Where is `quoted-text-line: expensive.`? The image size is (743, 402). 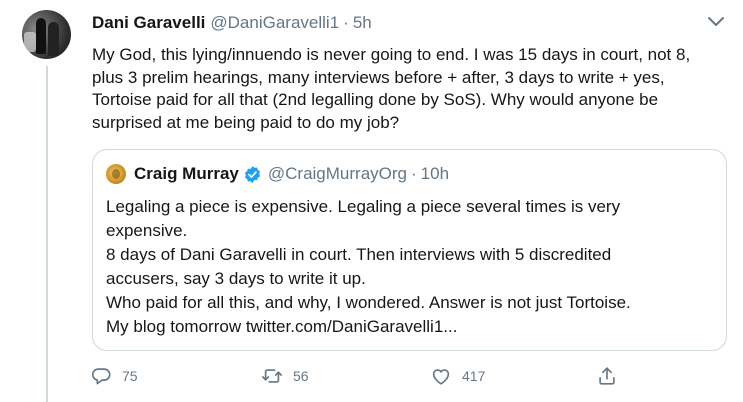
quoted-text-line: expensive. is located at coordinates (147, 230).